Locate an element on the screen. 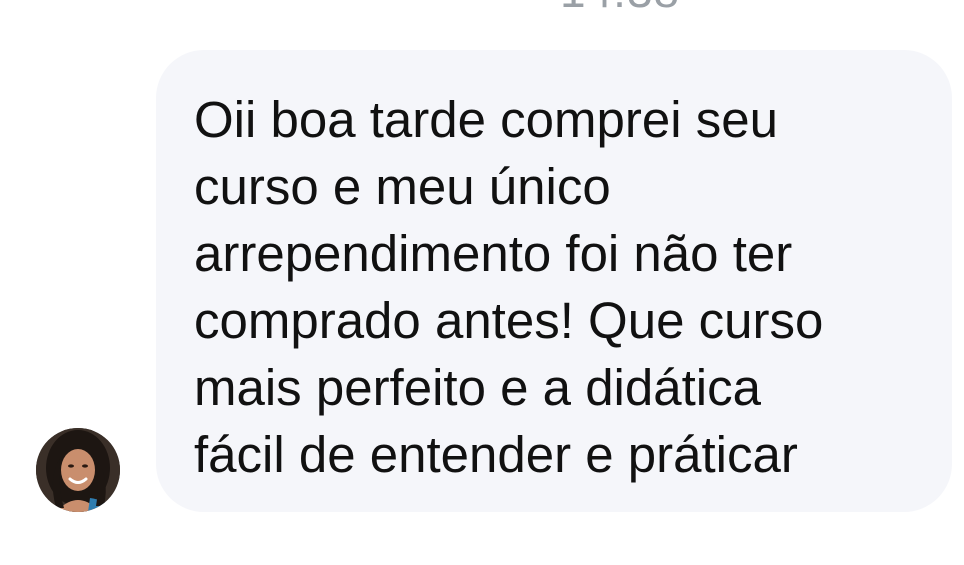 The width and height of the screenshot is (964, 565). sender-avatar is located at coordinates (78, 470).